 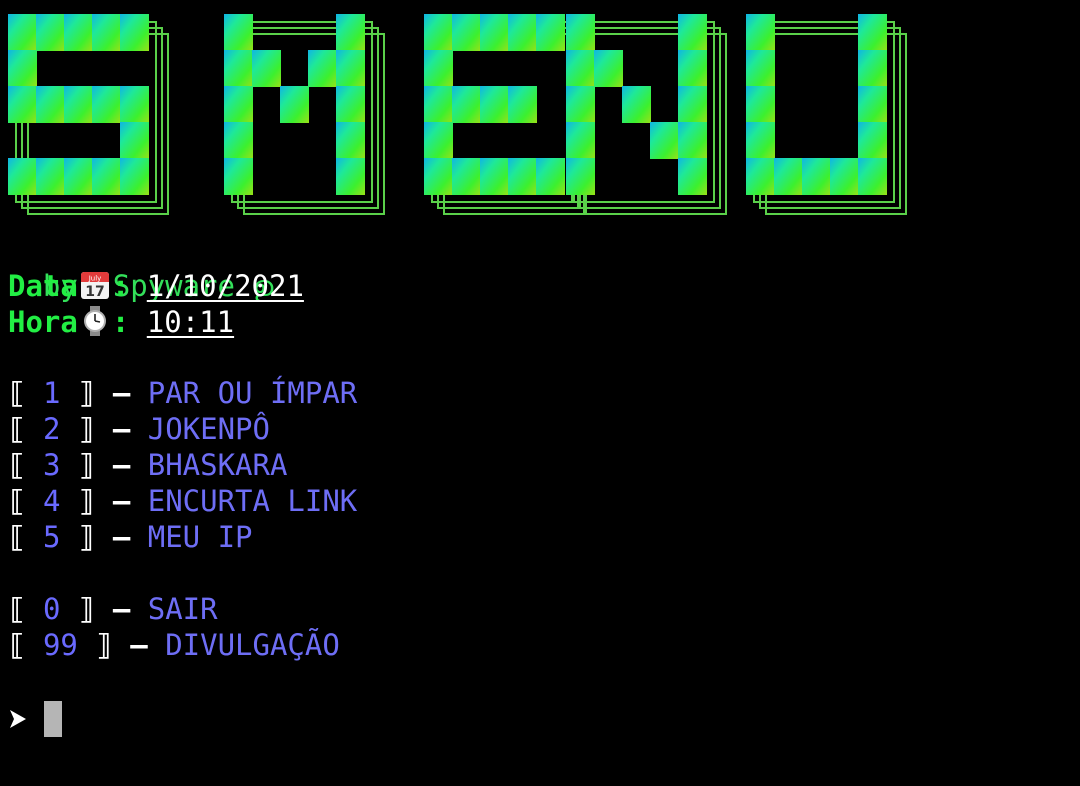 I want to click on menu-item-1: ⟦ 1 ⟧ — PAR OU ÍMPAR, so click(x=182, y=393).